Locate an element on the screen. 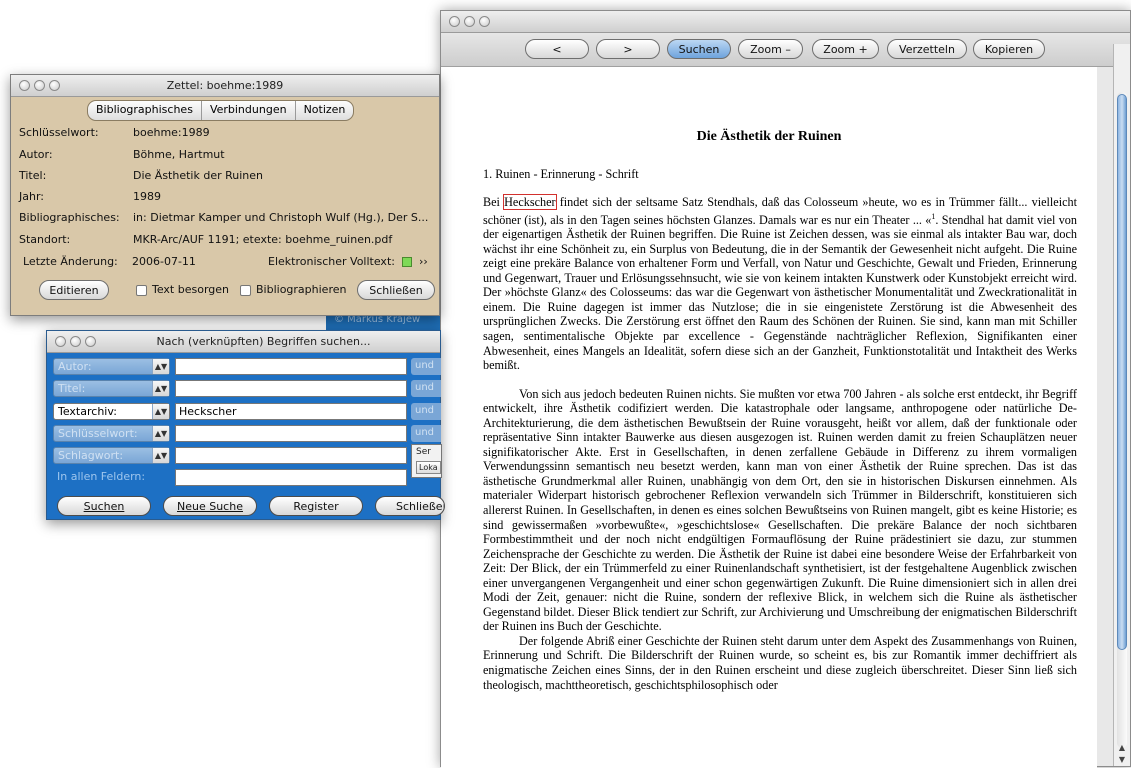 The height and width of the screenshot is (768, 1131). search-options-panel: Ser Loka is located at coordinates (426, 461).